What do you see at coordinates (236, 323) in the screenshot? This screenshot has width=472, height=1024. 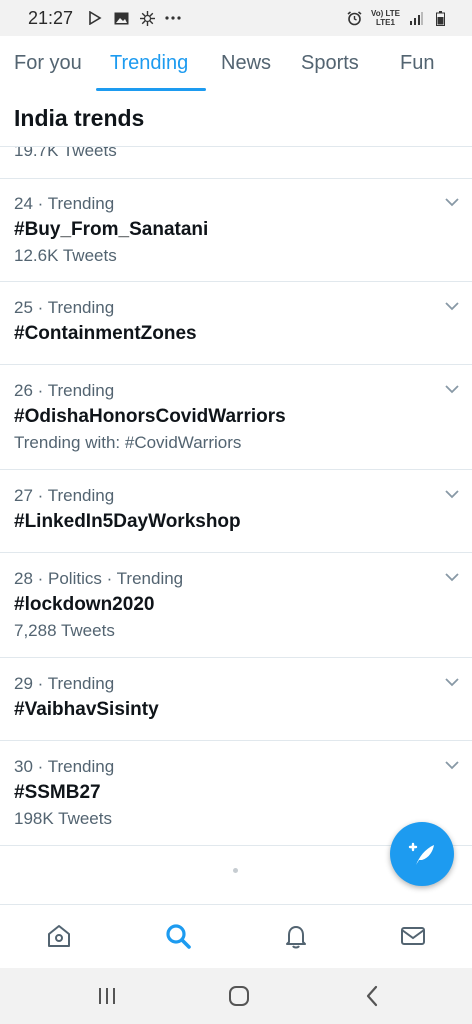 I see `trend-item: 25 · Trending #ContainmentZones` at bounding box center [236, 323].